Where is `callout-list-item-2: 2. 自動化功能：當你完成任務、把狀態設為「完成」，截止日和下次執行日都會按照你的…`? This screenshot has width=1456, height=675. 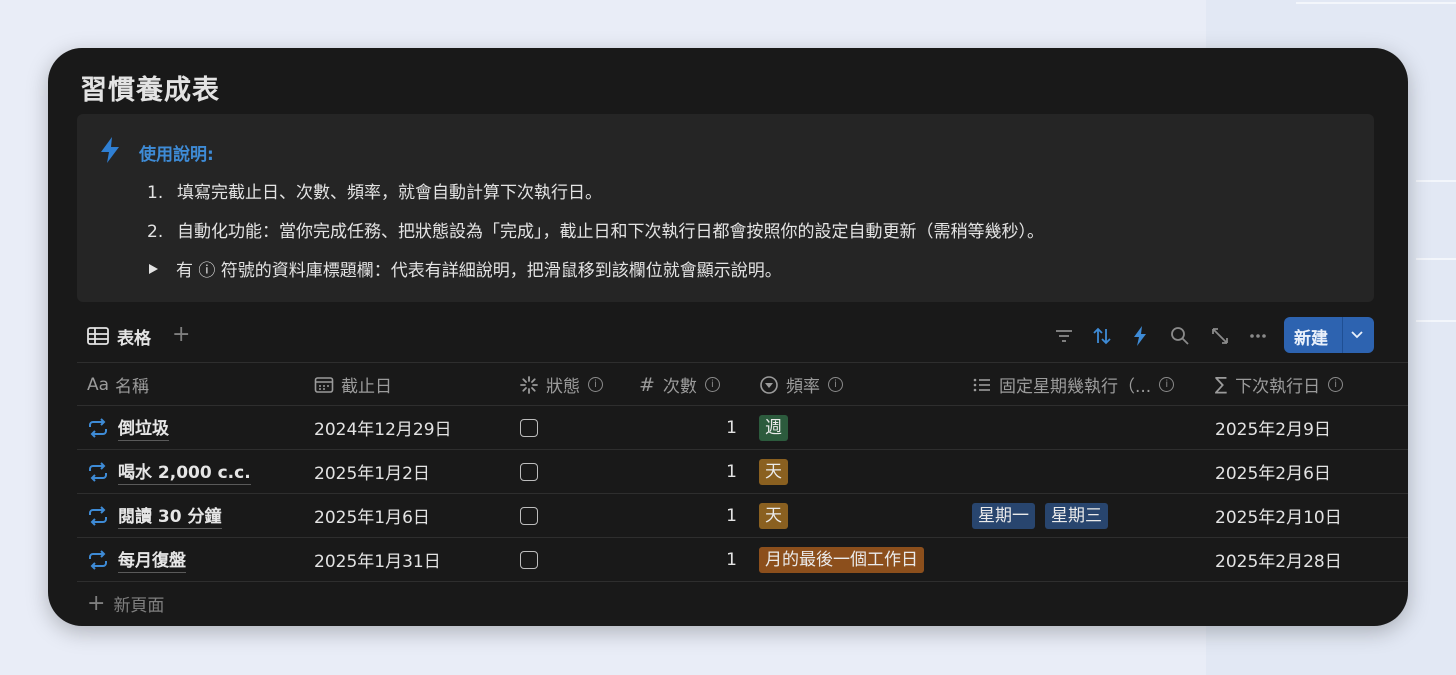
callout-list-item-2: 2. 自動化功能：當你完成任務、把狀態設為「完成」，截止日和下次執行日都會按照你的… is located at coordinates (595, 229).